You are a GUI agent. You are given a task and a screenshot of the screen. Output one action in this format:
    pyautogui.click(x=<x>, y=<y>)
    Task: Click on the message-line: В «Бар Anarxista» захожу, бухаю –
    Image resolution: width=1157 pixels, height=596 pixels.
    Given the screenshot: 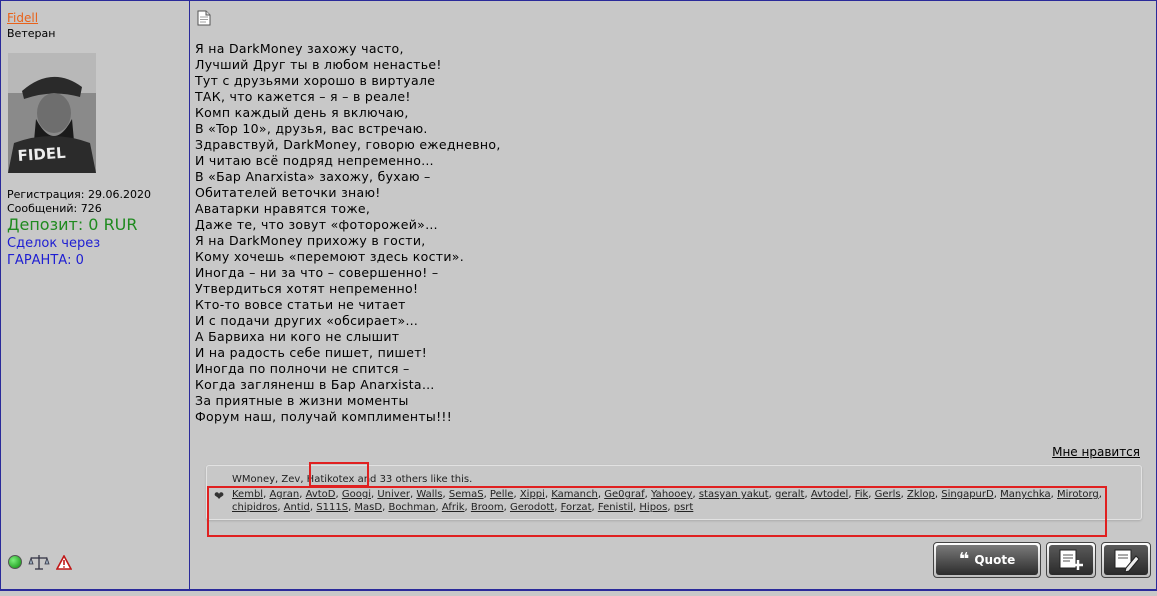 What is the action you would take?
    pyautogui.click(x=313, y=176)
    